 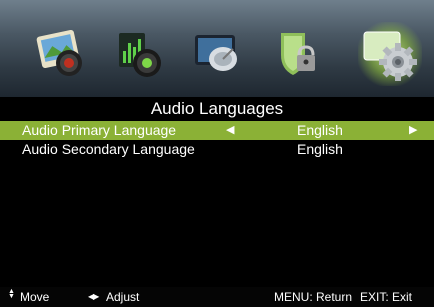 I want to click on hint-adjust: Adjust, so click(x=123, y=297).